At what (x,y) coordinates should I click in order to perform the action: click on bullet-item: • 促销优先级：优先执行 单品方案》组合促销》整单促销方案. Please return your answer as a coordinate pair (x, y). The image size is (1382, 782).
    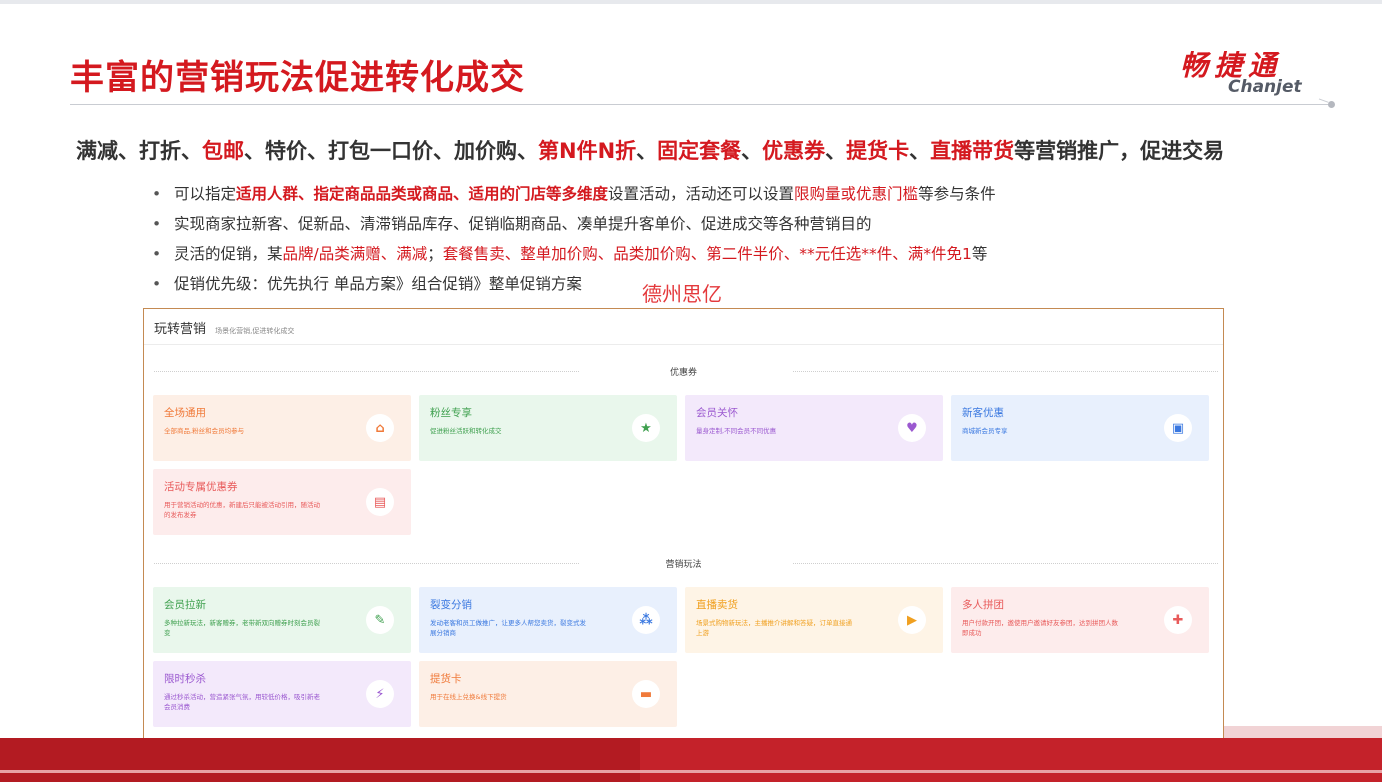
    Looking at the image, I should click on (574, 287).